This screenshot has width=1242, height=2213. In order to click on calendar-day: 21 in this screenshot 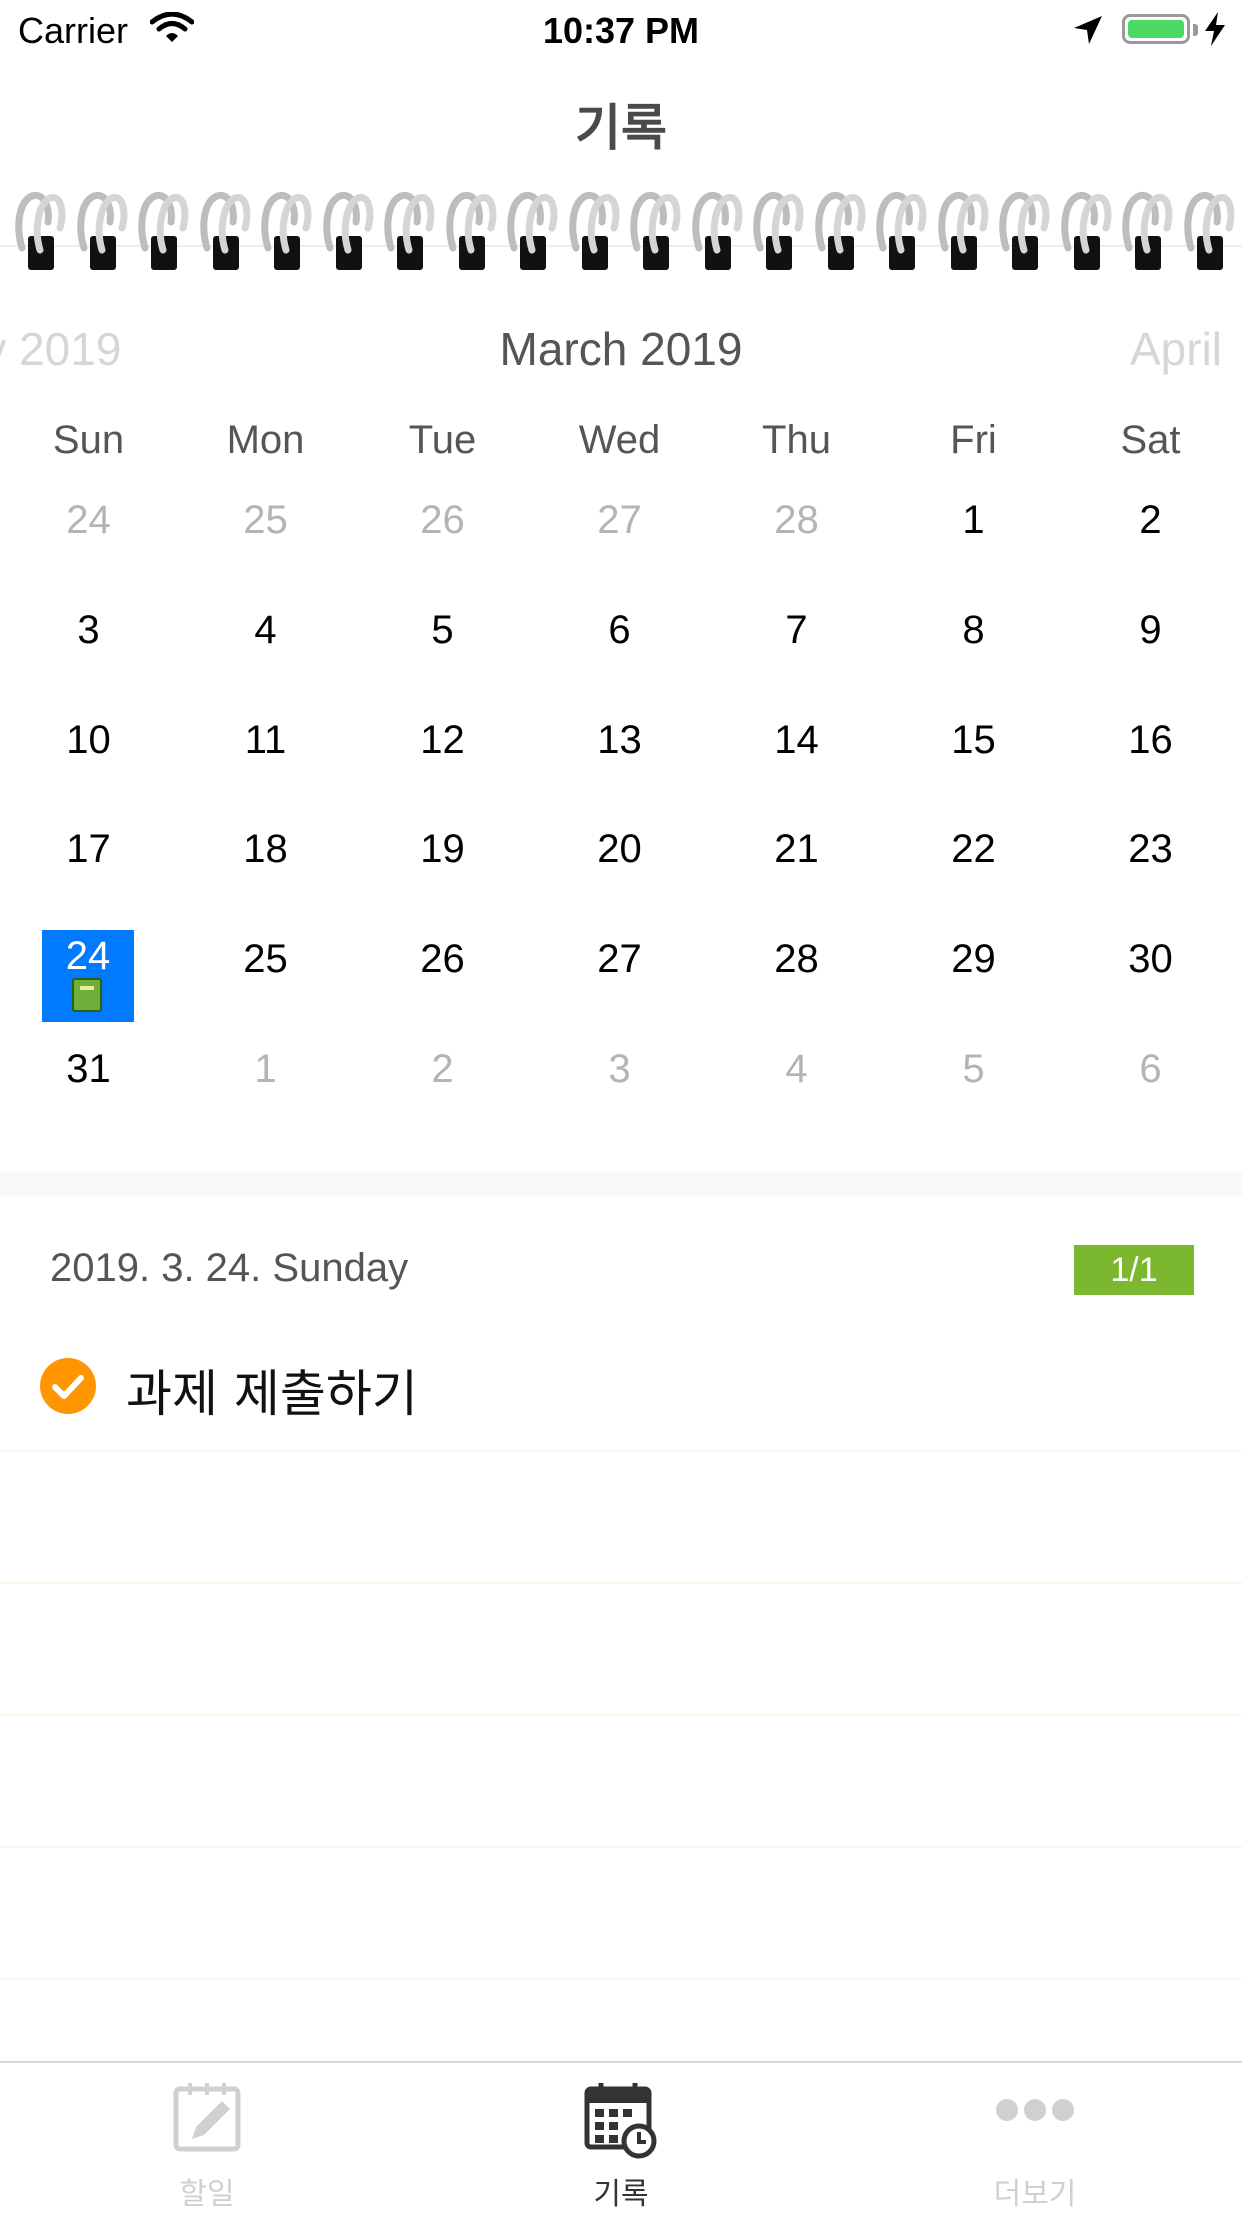, I will do `click(796, 849)`.